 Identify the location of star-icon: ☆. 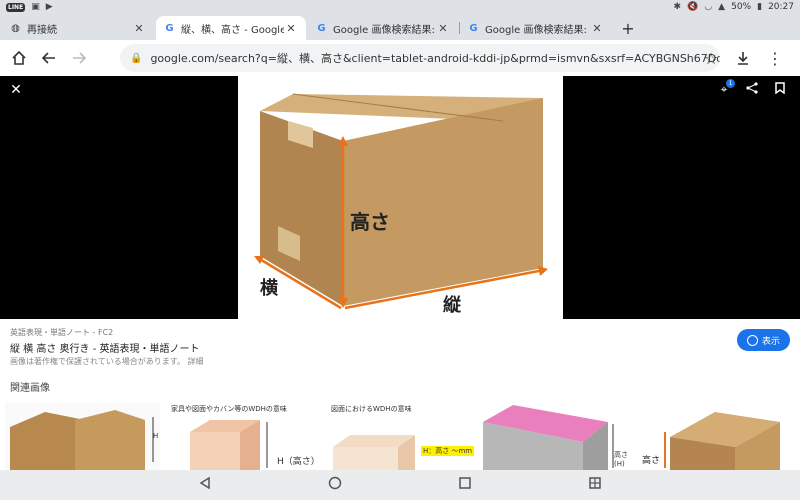
(711, 58).